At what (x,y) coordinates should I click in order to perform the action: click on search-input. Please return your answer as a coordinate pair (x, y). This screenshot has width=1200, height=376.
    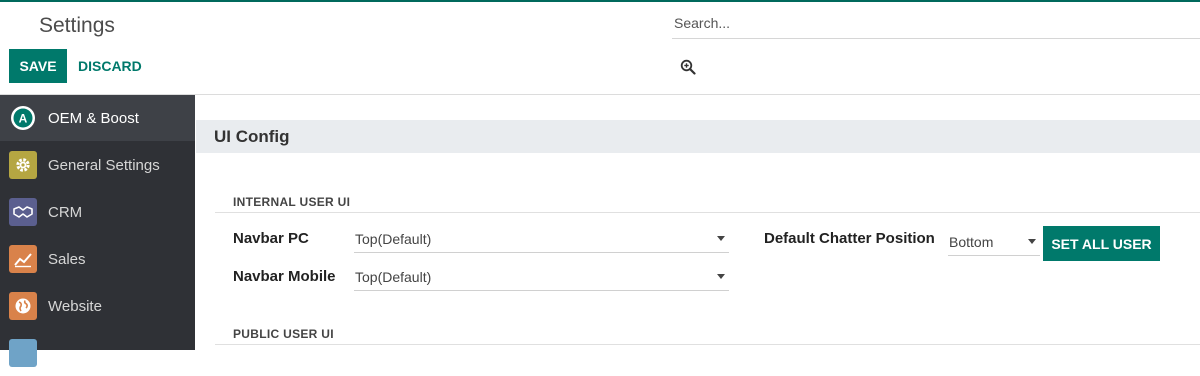
    Looking at the image, I should click on (936, 23).